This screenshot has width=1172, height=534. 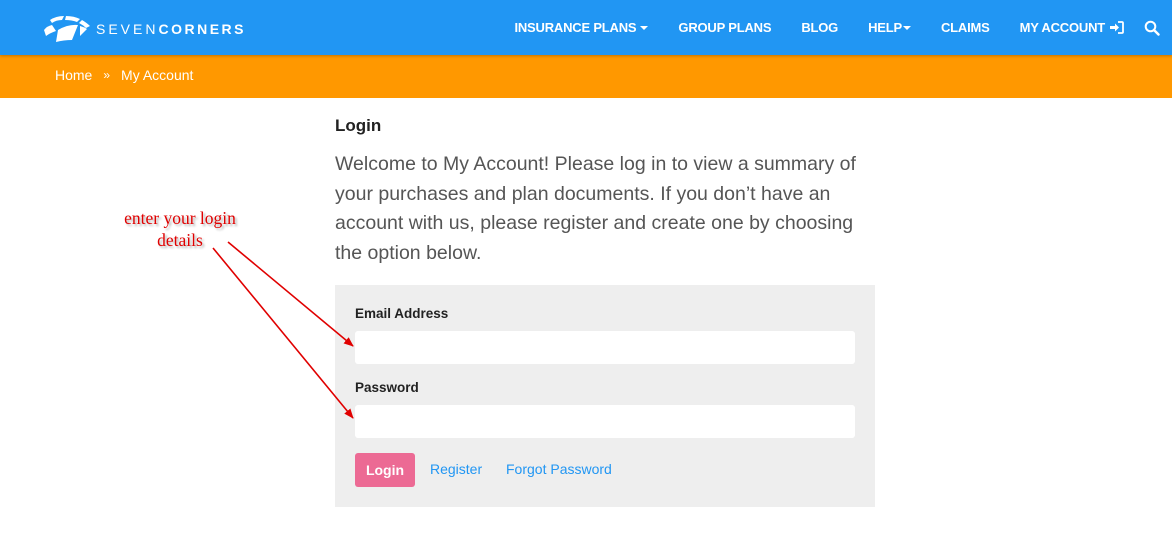 I want to click on breadcrumb-home: Home, so click(x=73, y=75).